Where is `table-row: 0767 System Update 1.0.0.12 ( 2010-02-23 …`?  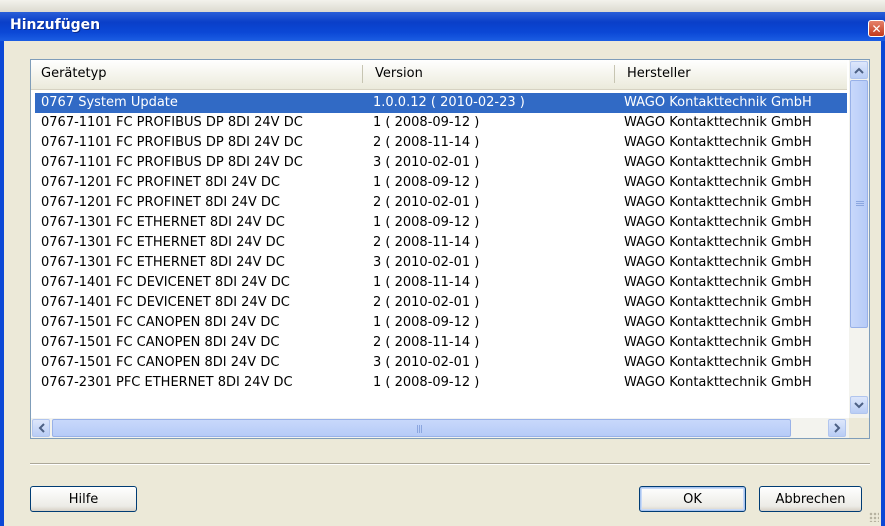 table-row: 0767 System Update 1.0.0.12 ( 2010-02-23 … is located at coordinates (441, 103).